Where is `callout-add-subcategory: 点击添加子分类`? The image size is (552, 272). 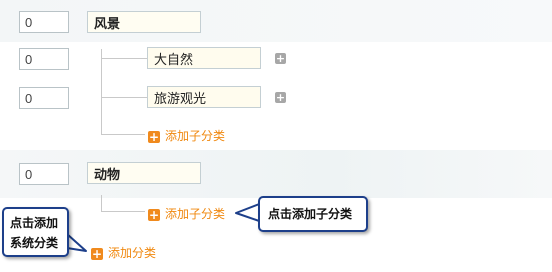 callout-add-subcategory: 点击添加子分类 is located at coordinates (313, 214).